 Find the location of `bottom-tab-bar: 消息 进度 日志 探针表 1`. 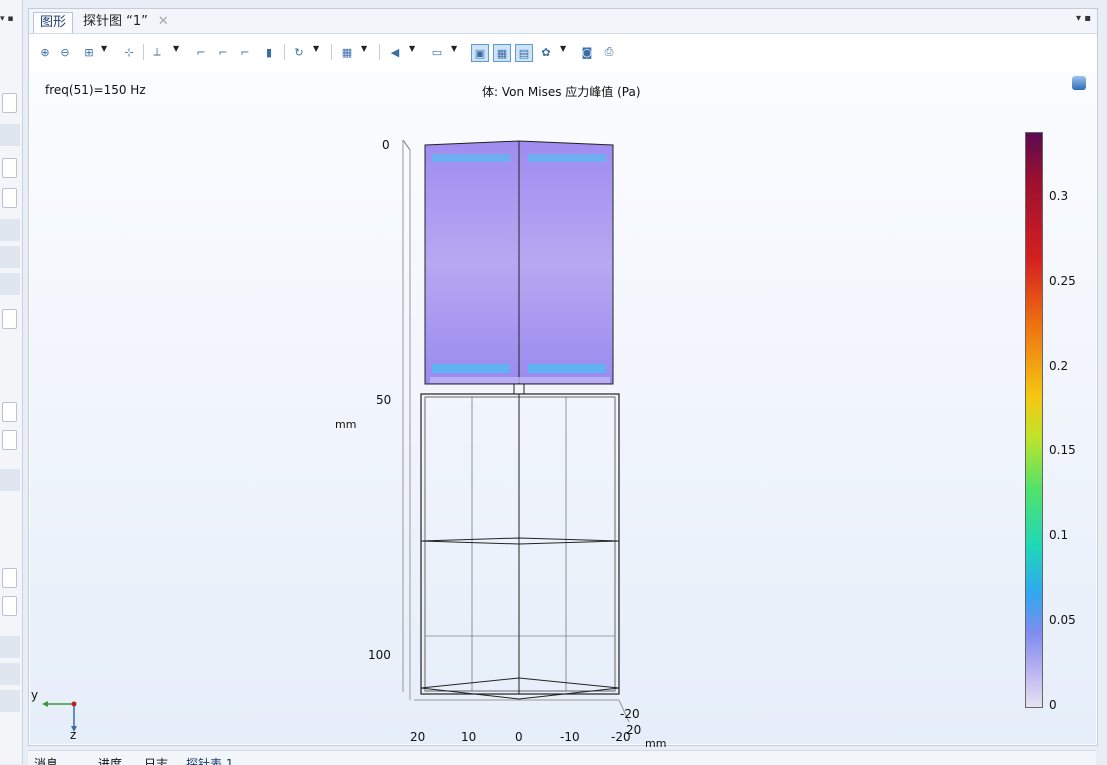

bottom-tab-bar: 消息 进度 日志 探针表 1 is located at coordinates (562, 757).